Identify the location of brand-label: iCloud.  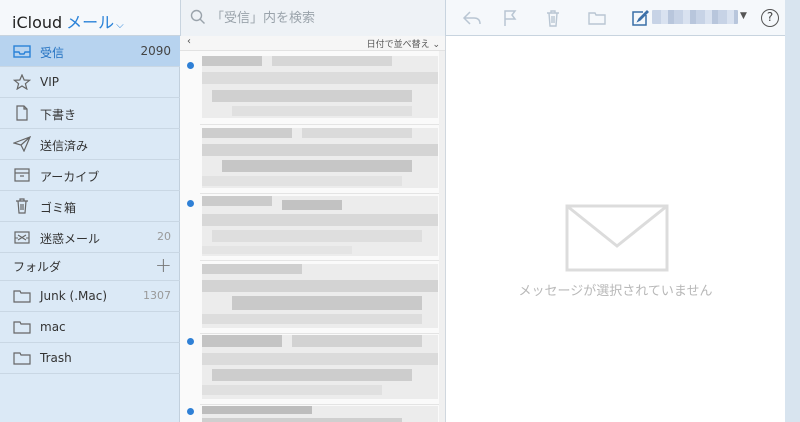
(37, 22).